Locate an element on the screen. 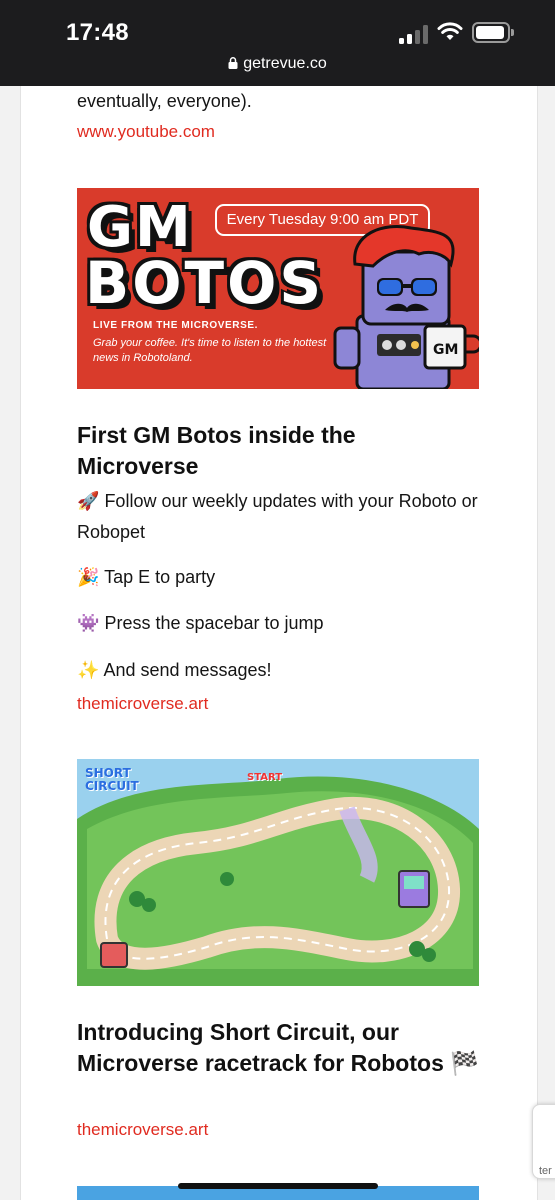  party-popper-icon: 🎉 is located at coordinates (88, 577).